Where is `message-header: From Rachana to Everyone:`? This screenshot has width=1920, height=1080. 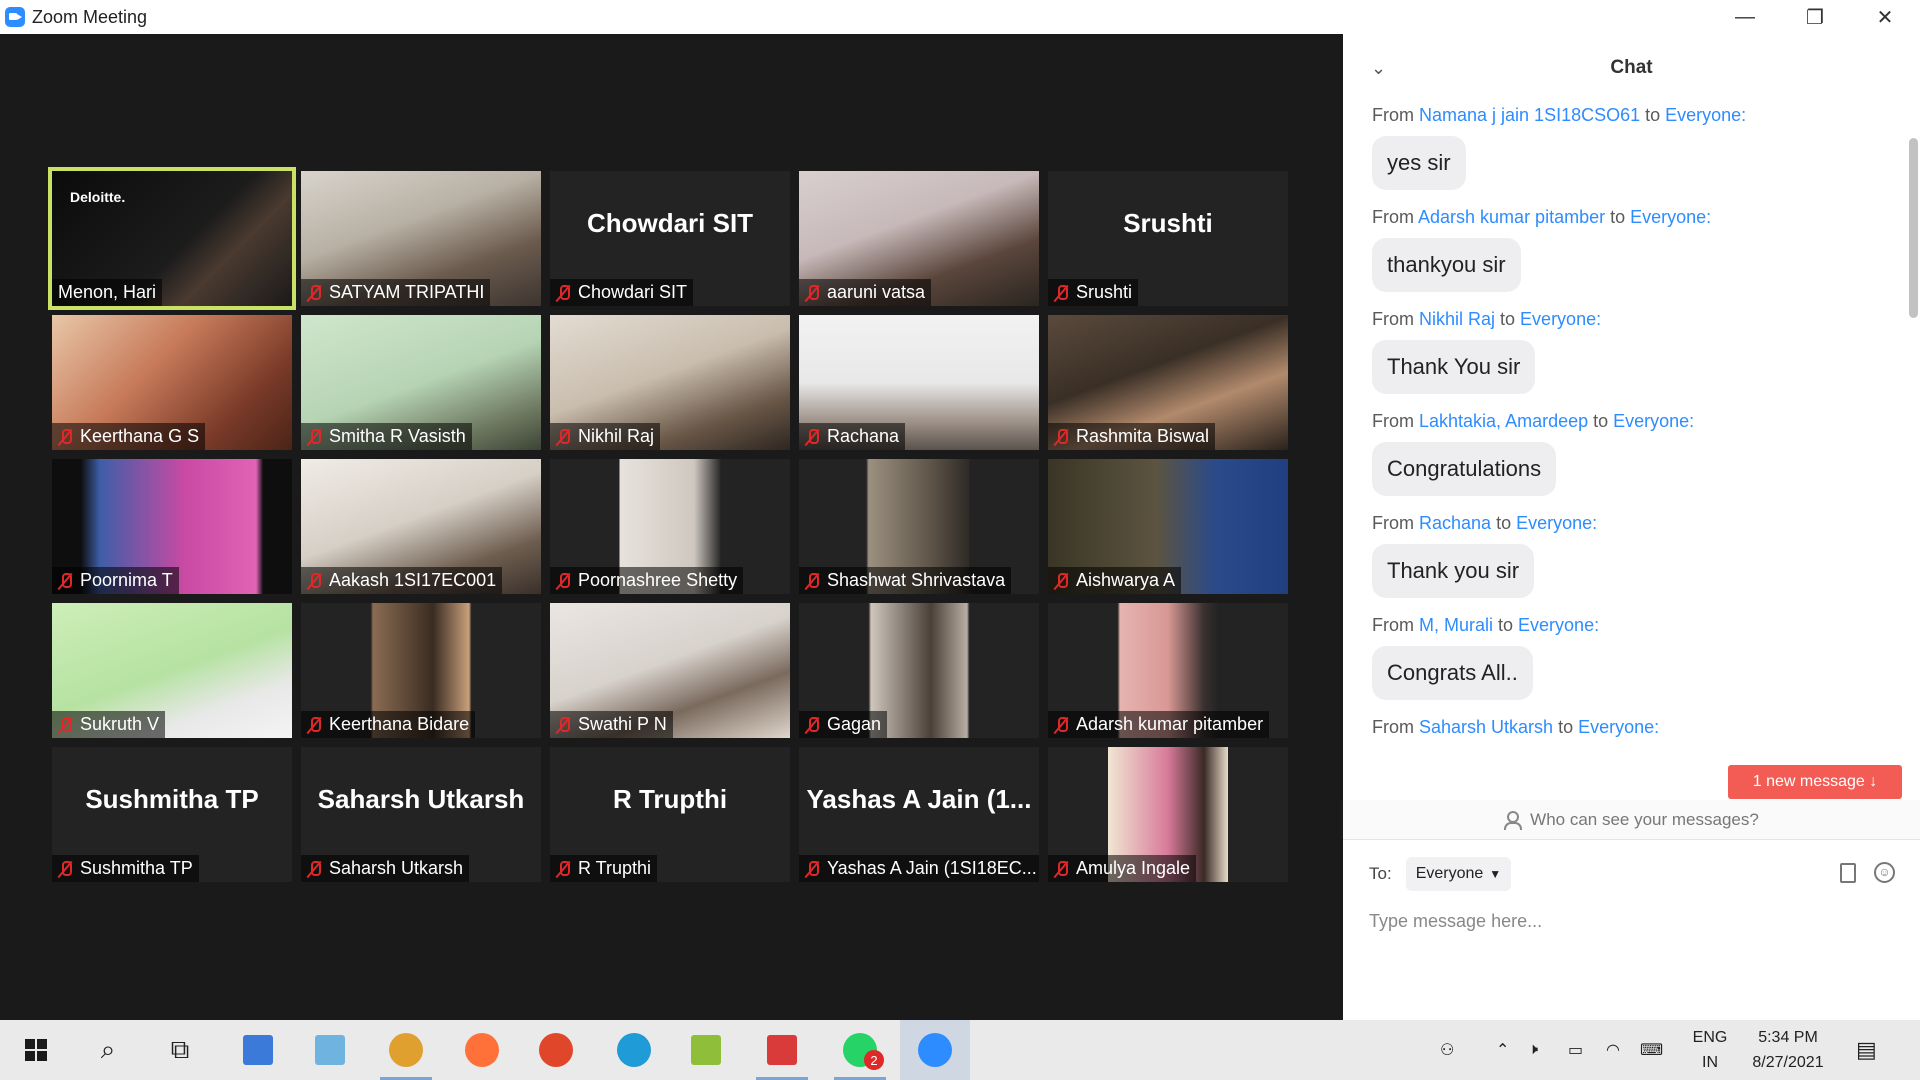 message-header: From Rachana to Everyone: is located at coordinates (1637, 523).